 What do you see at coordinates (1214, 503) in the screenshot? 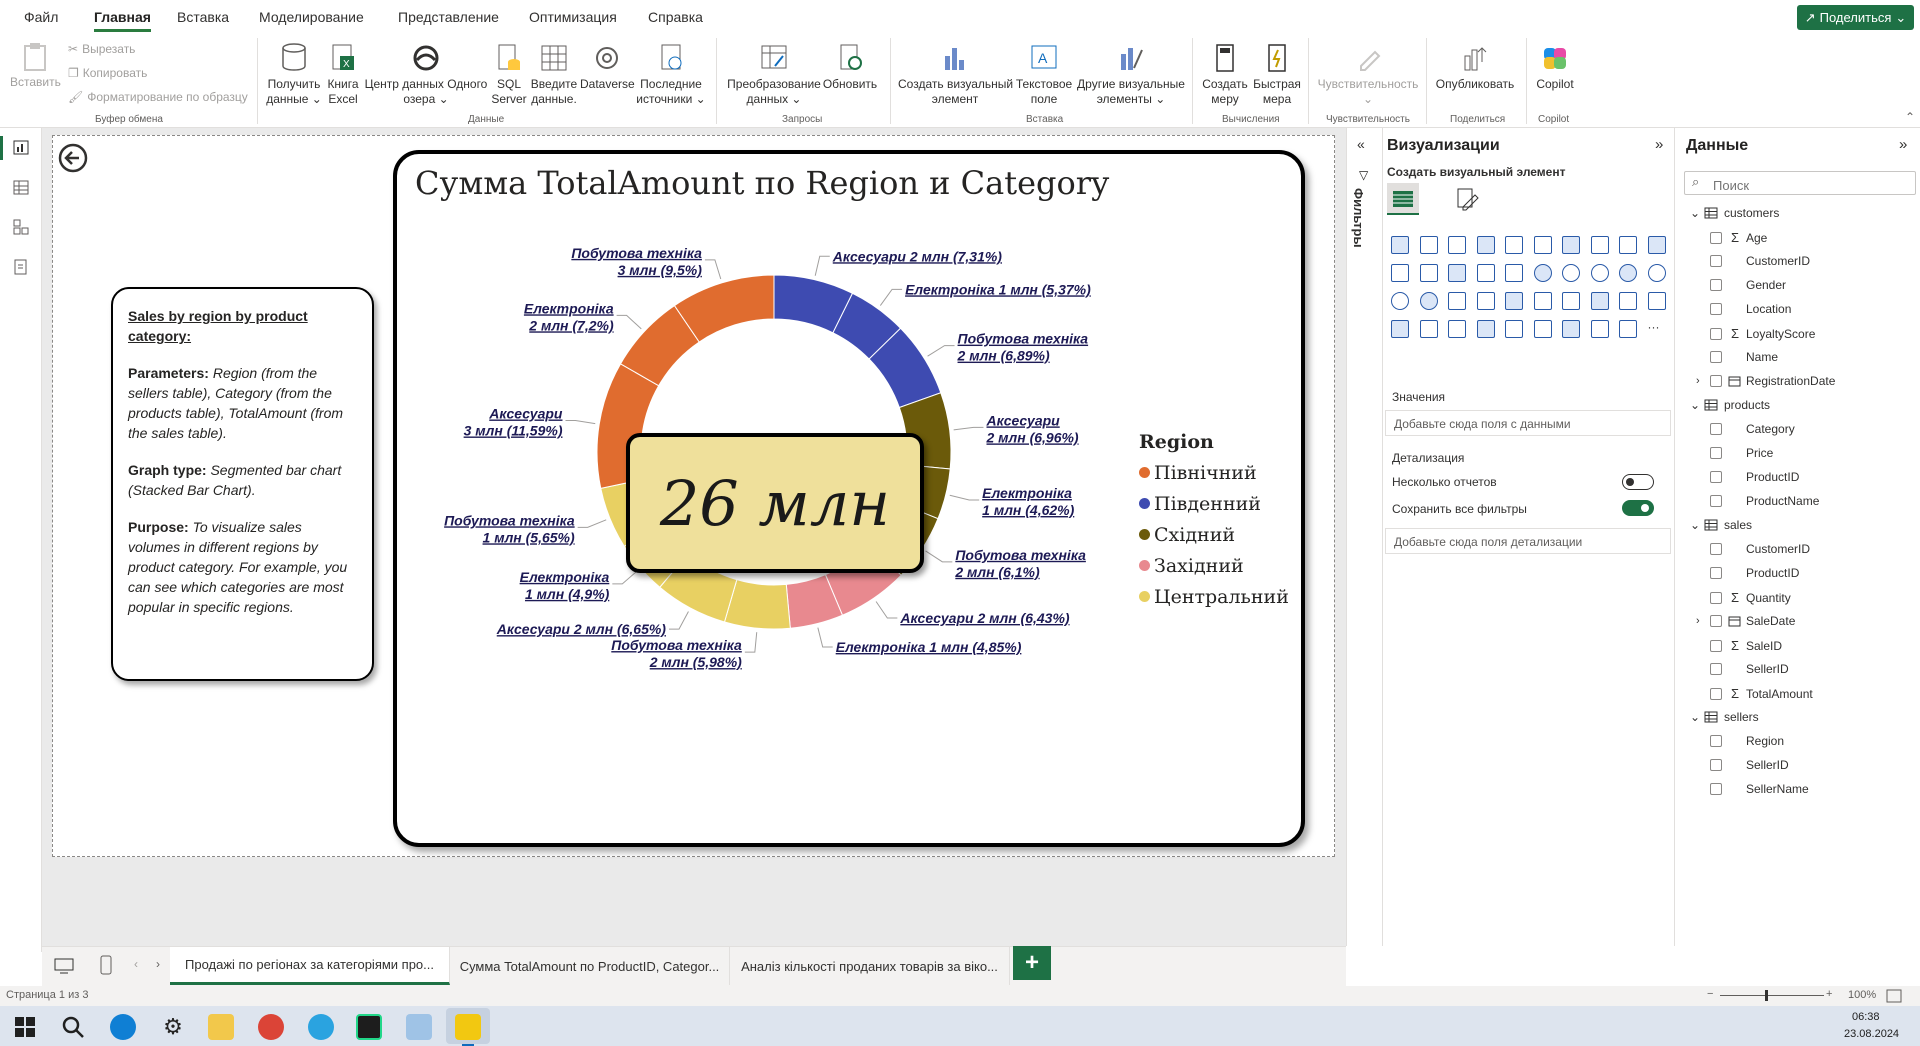
I see `legend-item: Південний` at bounding box center [1214, 503].